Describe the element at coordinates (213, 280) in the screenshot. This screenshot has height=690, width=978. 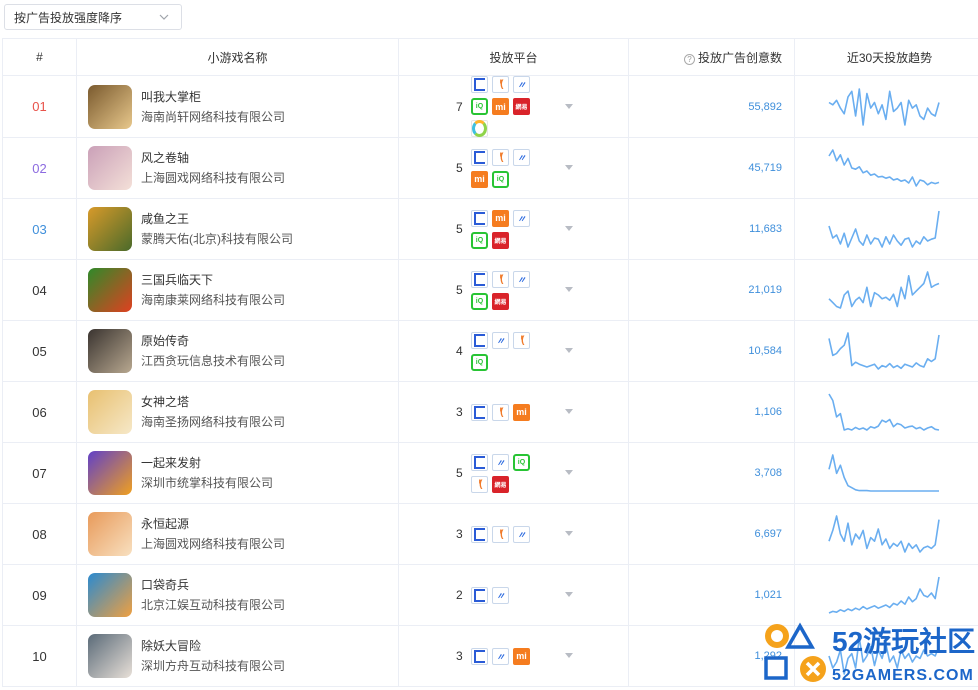
I see `game-name: 三国兵临天下` at that location.